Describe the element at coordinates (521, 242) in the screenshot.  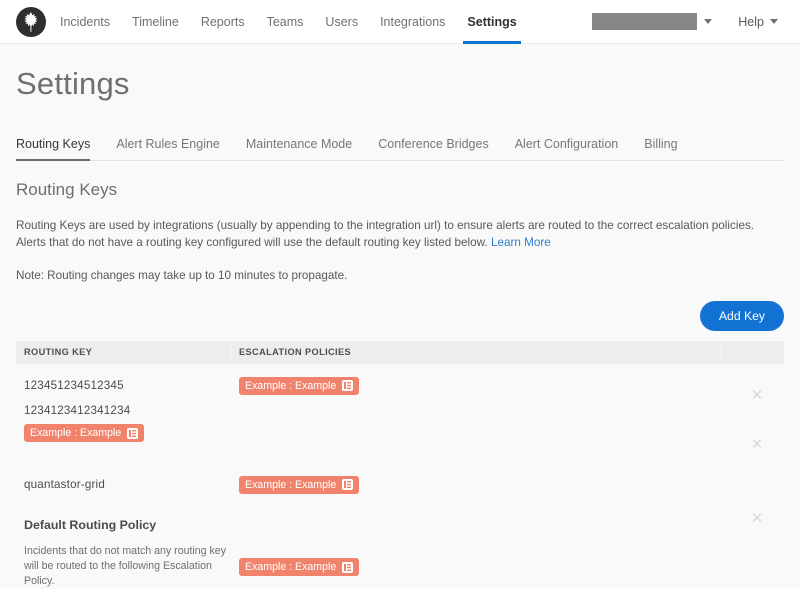
I see `learn-more-link: Learn More` at that location.